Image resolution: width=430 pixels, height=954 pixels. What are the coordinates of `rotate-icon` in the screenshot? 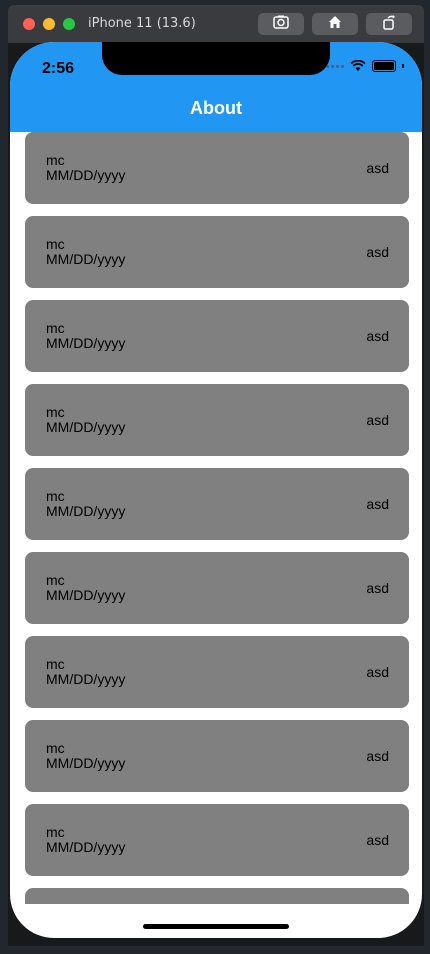 It's located at (389, 24).